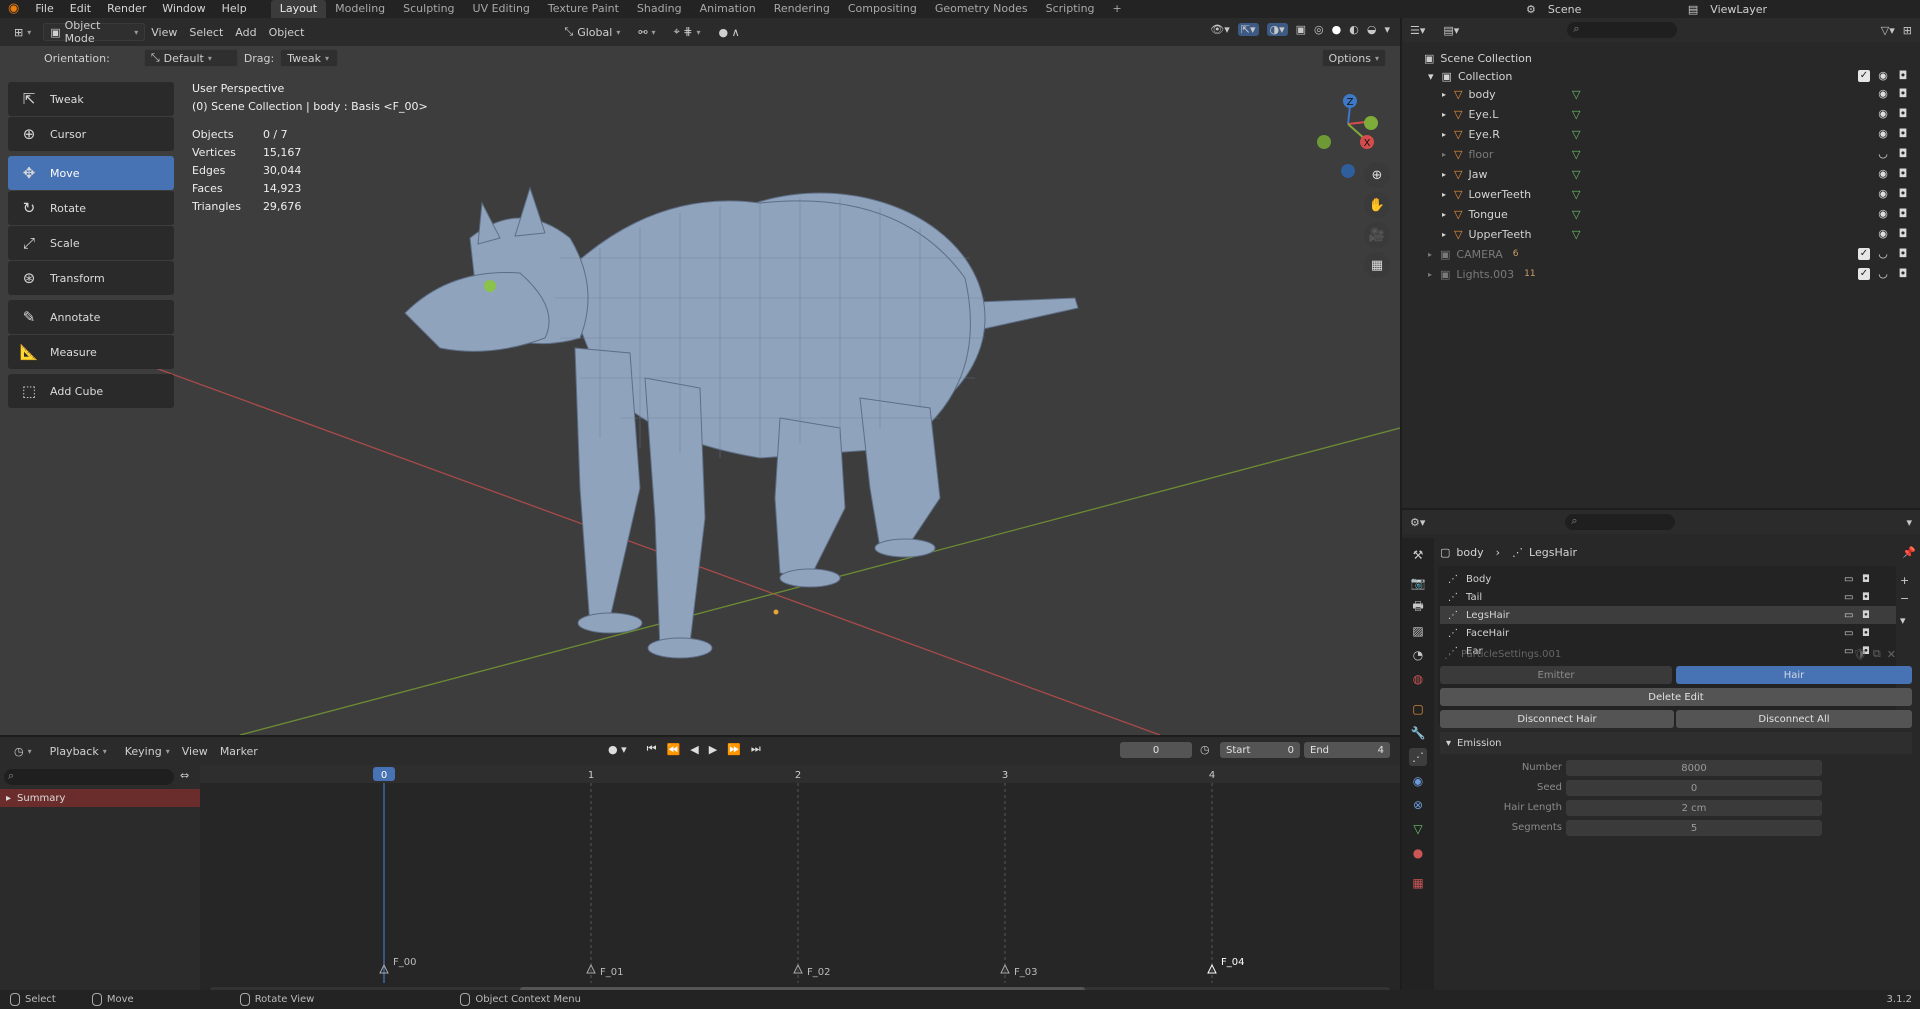 Image resolution: width=1920 pixels, height=1009 pixels. What do you see at coordinates (91, 243) in the screenshot?
I see `tool-scale: ⤢ Scale` at bounding box center [91, 243].